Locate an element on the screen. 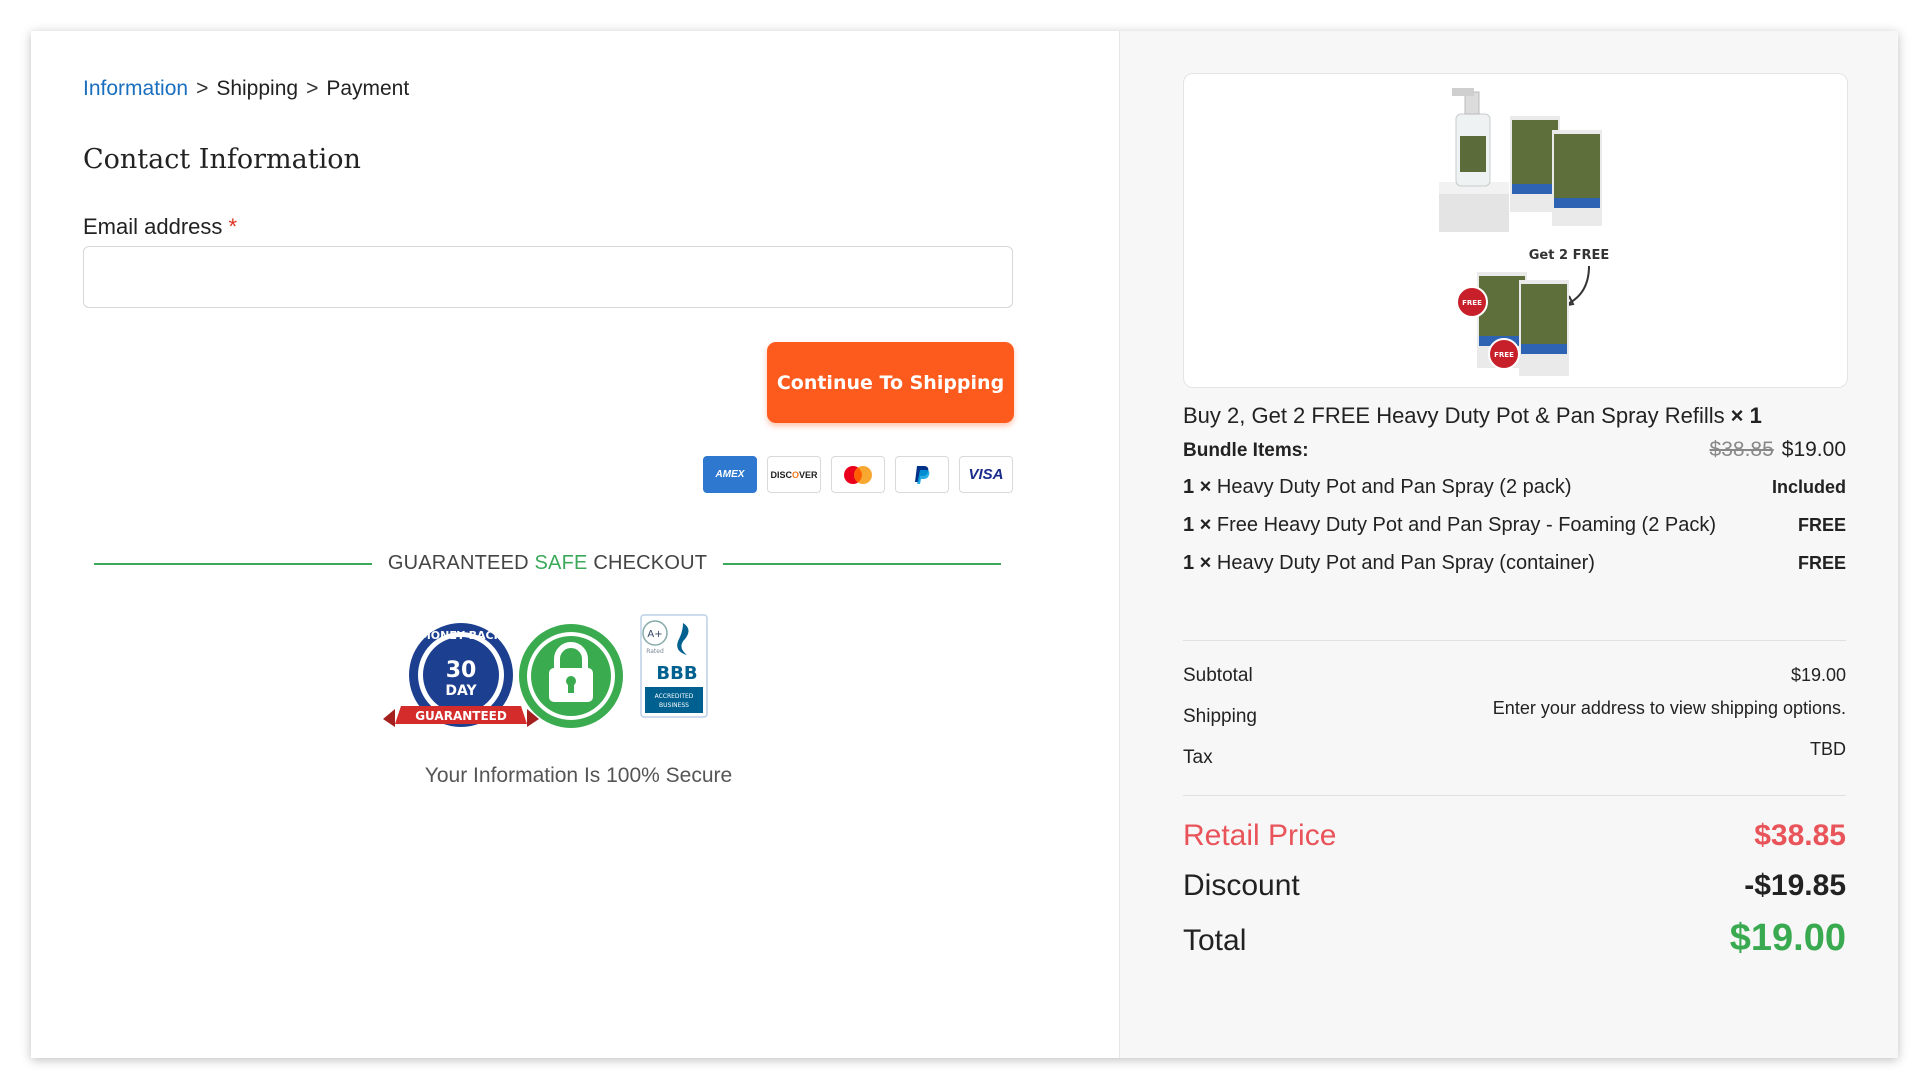  visa-icon: VISA is located at coordinates (986, 474).